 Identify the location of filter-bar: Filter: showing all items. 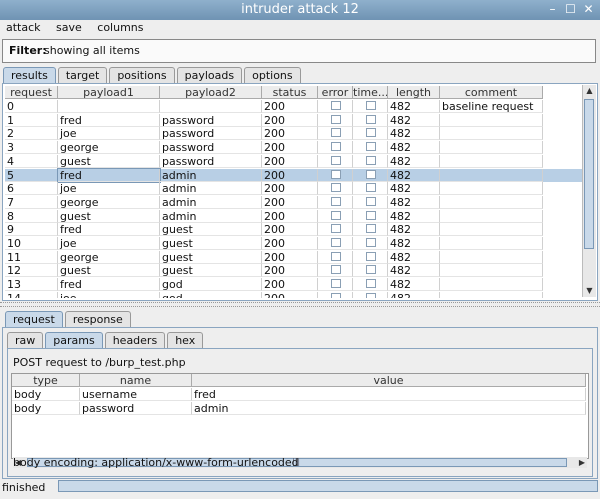
(299, 51).